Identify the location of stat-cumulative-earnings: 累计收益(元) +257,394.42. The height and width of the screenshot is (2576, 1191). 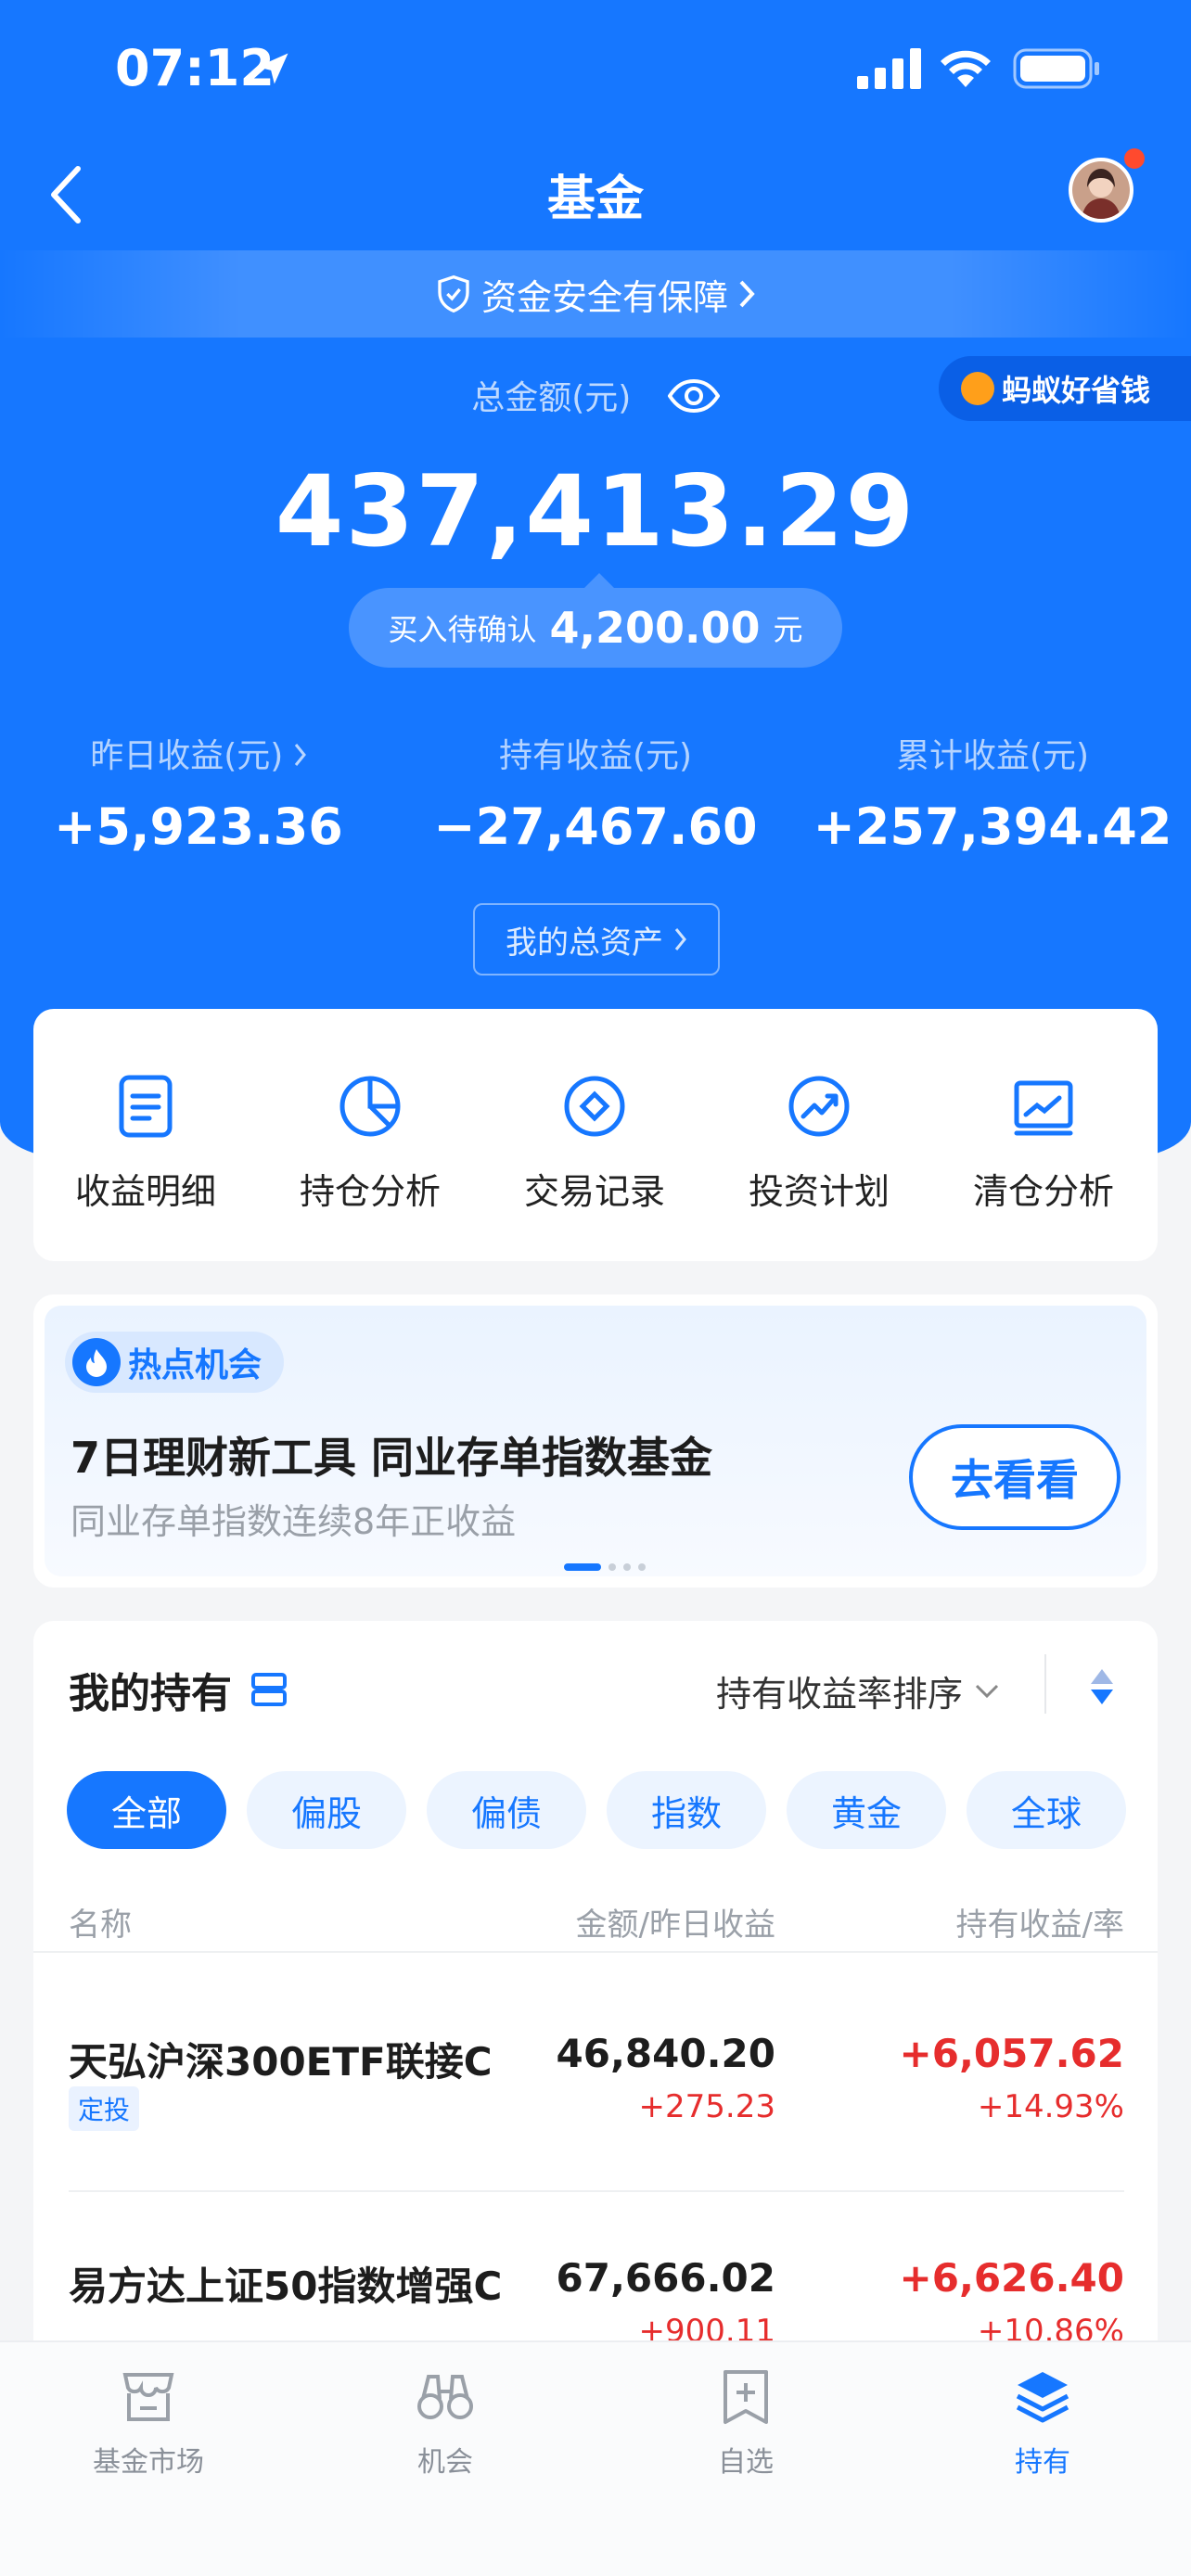
(992, 793).